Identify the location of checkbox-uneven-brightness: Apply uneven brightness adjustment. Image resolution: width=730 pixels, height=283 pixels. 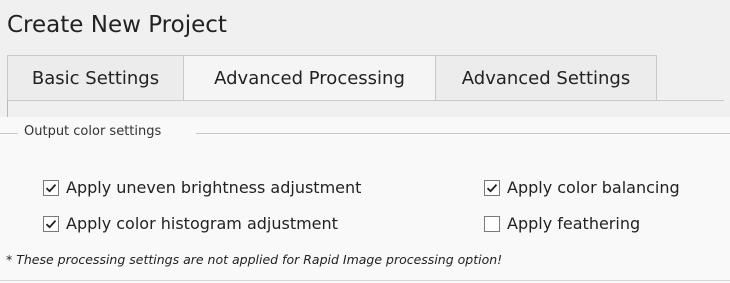
(202, 187).